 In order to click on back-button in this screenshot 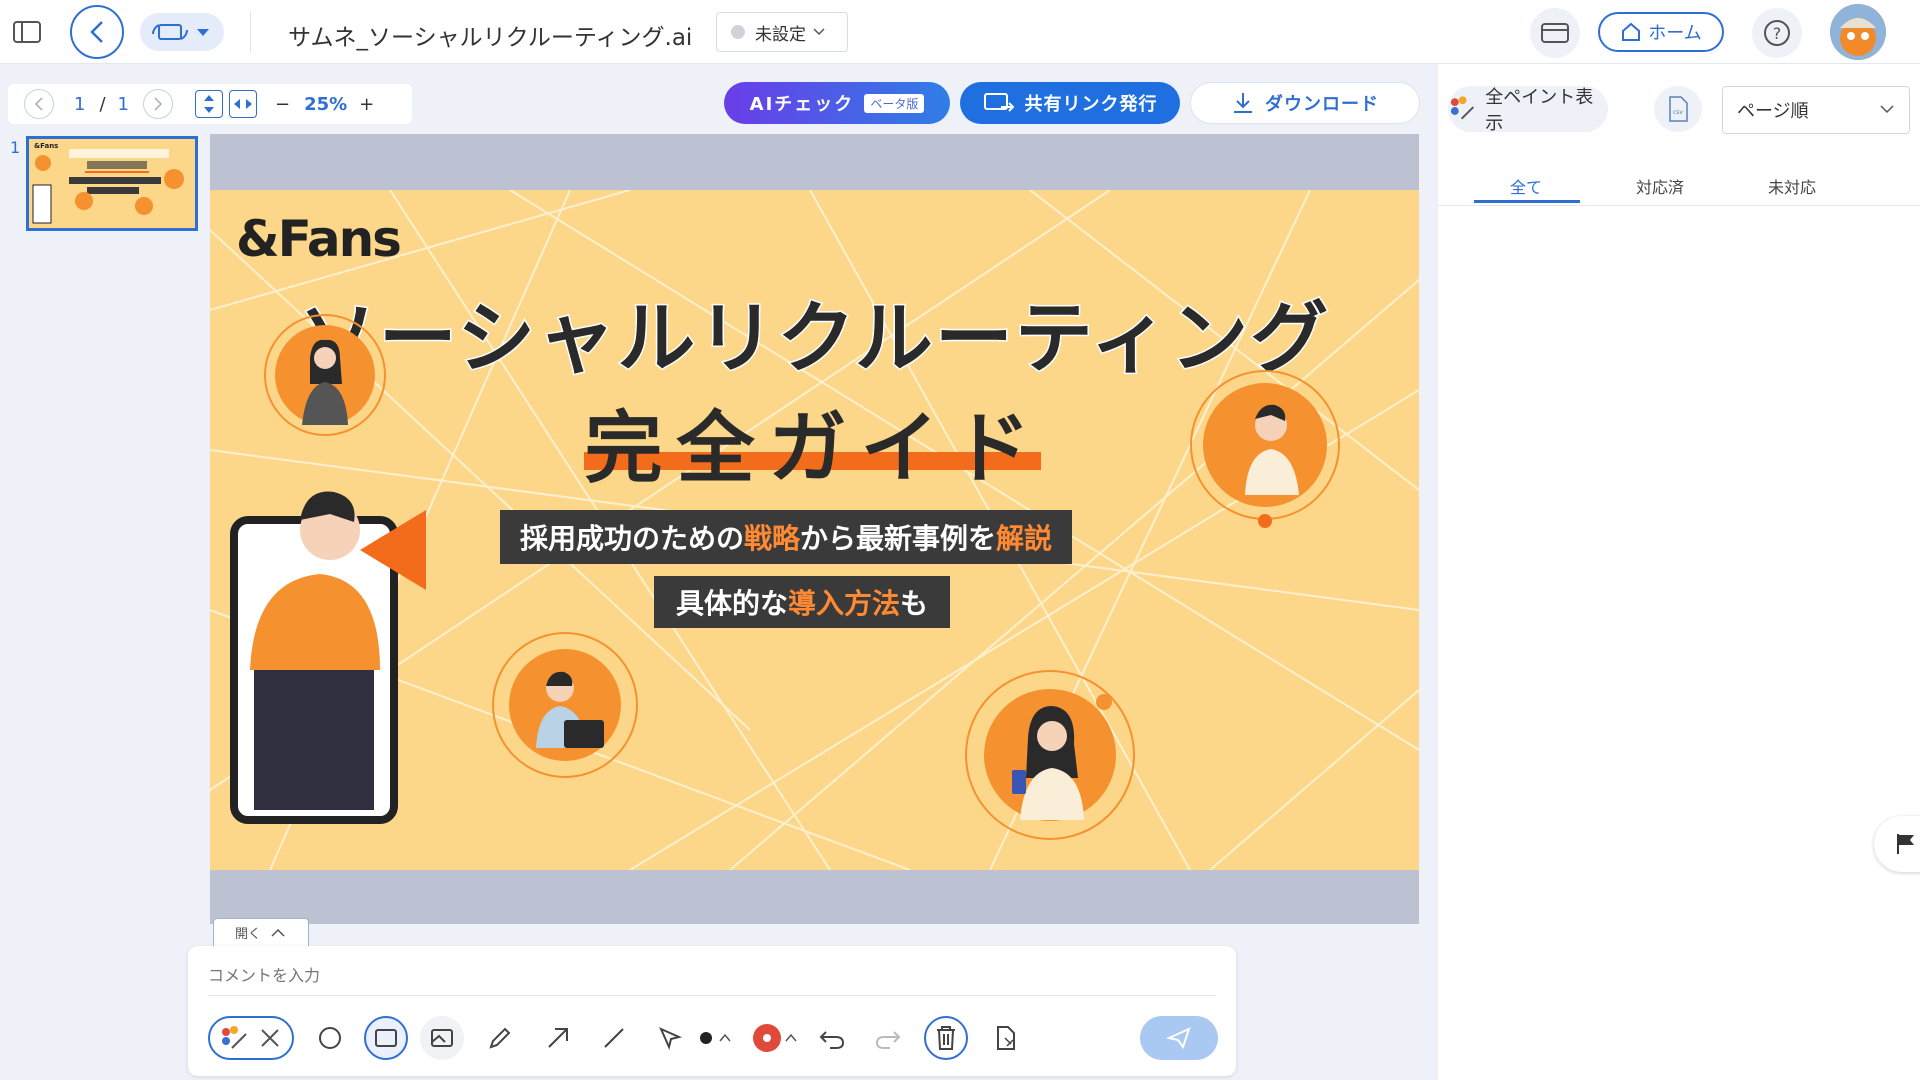, I will do `click(97, 32)`.